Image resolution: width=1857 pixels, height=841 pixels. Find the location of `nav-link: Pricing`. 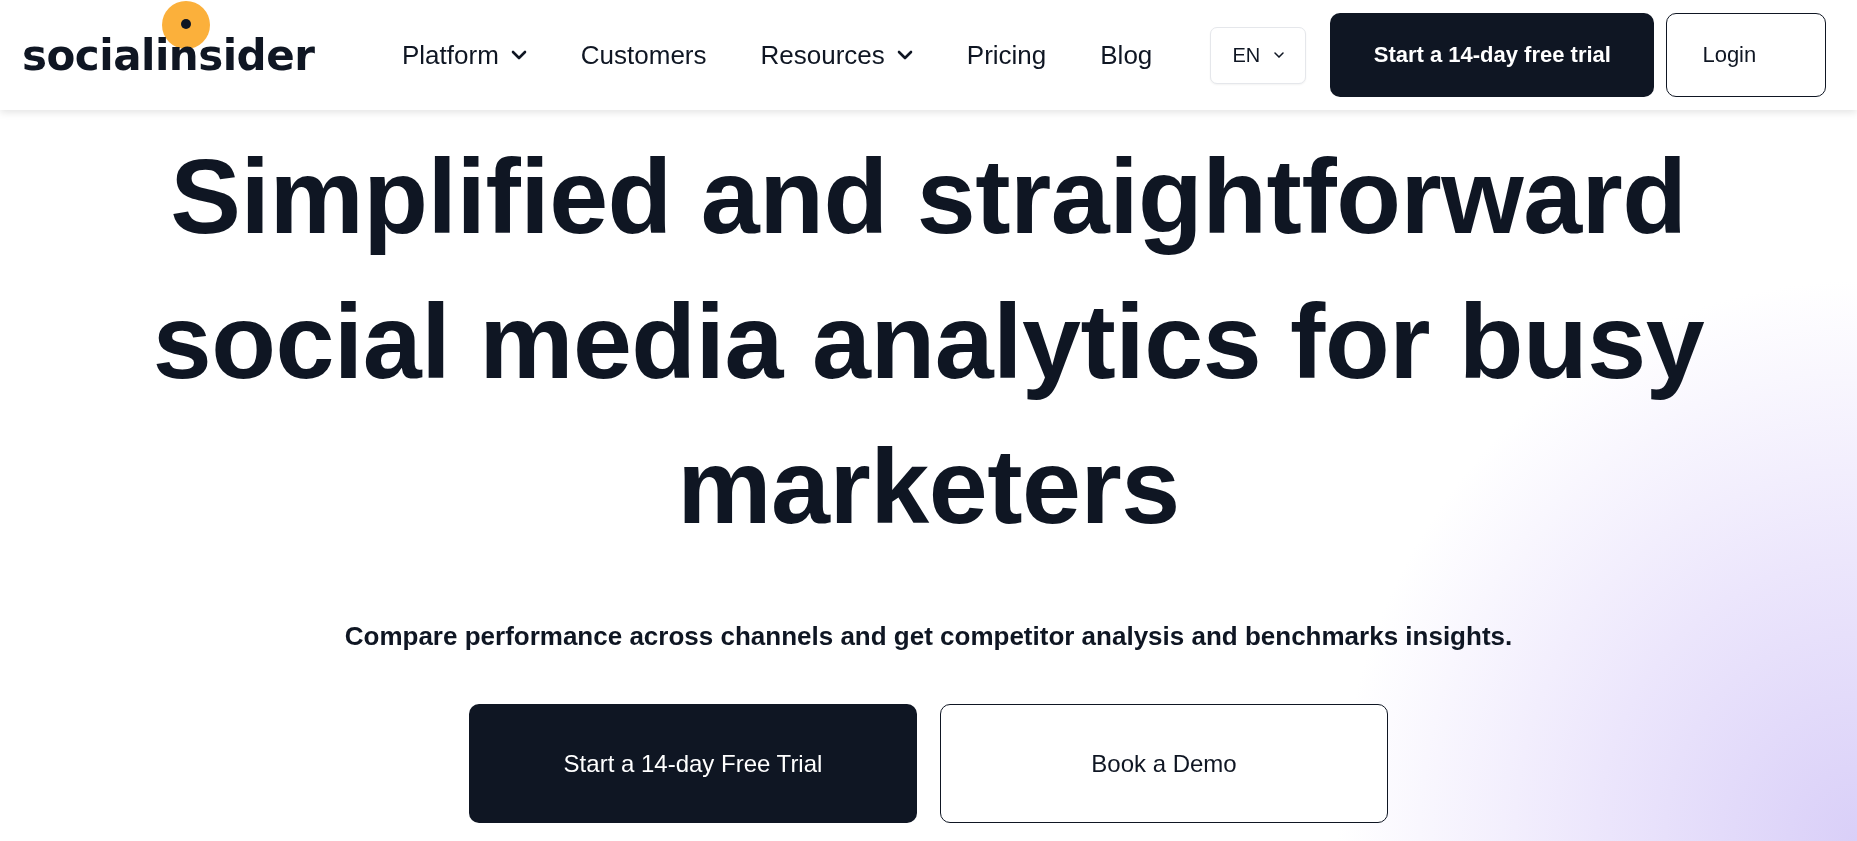

nav-link: Pricing is located at coordinates (1006, 55).